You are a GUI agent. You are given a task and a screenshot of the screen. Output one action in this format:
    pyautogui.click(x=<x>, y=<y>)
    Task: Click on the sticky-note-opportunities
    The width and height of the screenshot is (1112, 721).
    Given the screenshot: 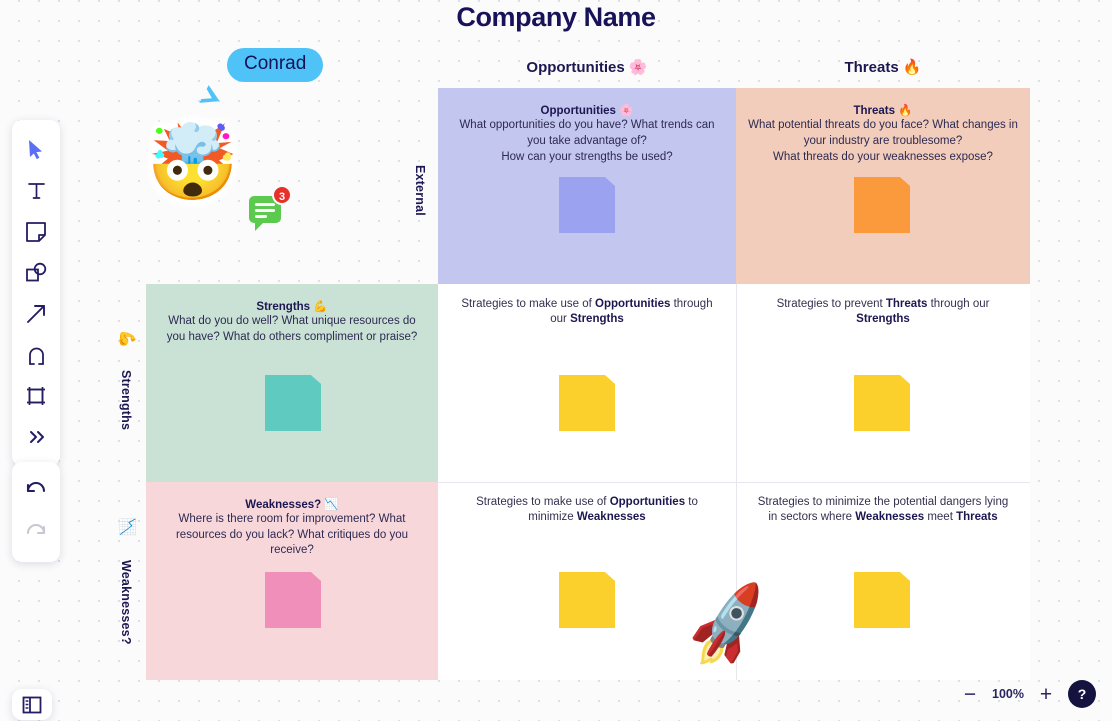 What is the action you would take?
    pyautogui.click(x=587, y=205)
    